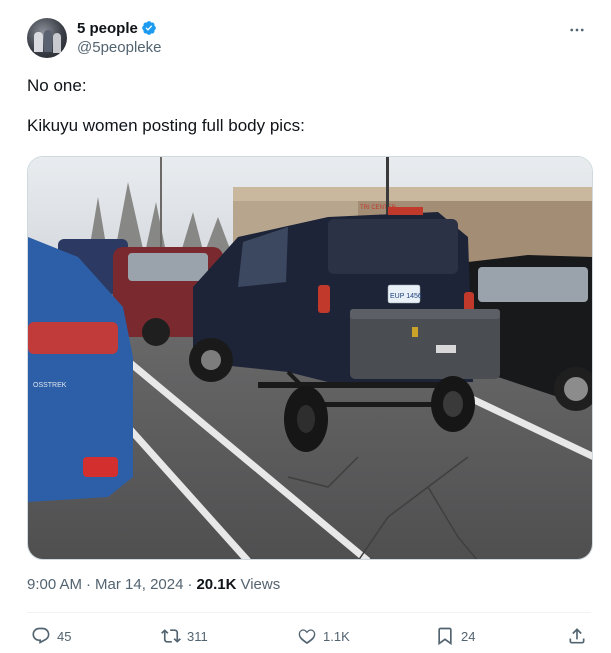  I want to click on bumper-text: OSSTREK, so click(50, 385).